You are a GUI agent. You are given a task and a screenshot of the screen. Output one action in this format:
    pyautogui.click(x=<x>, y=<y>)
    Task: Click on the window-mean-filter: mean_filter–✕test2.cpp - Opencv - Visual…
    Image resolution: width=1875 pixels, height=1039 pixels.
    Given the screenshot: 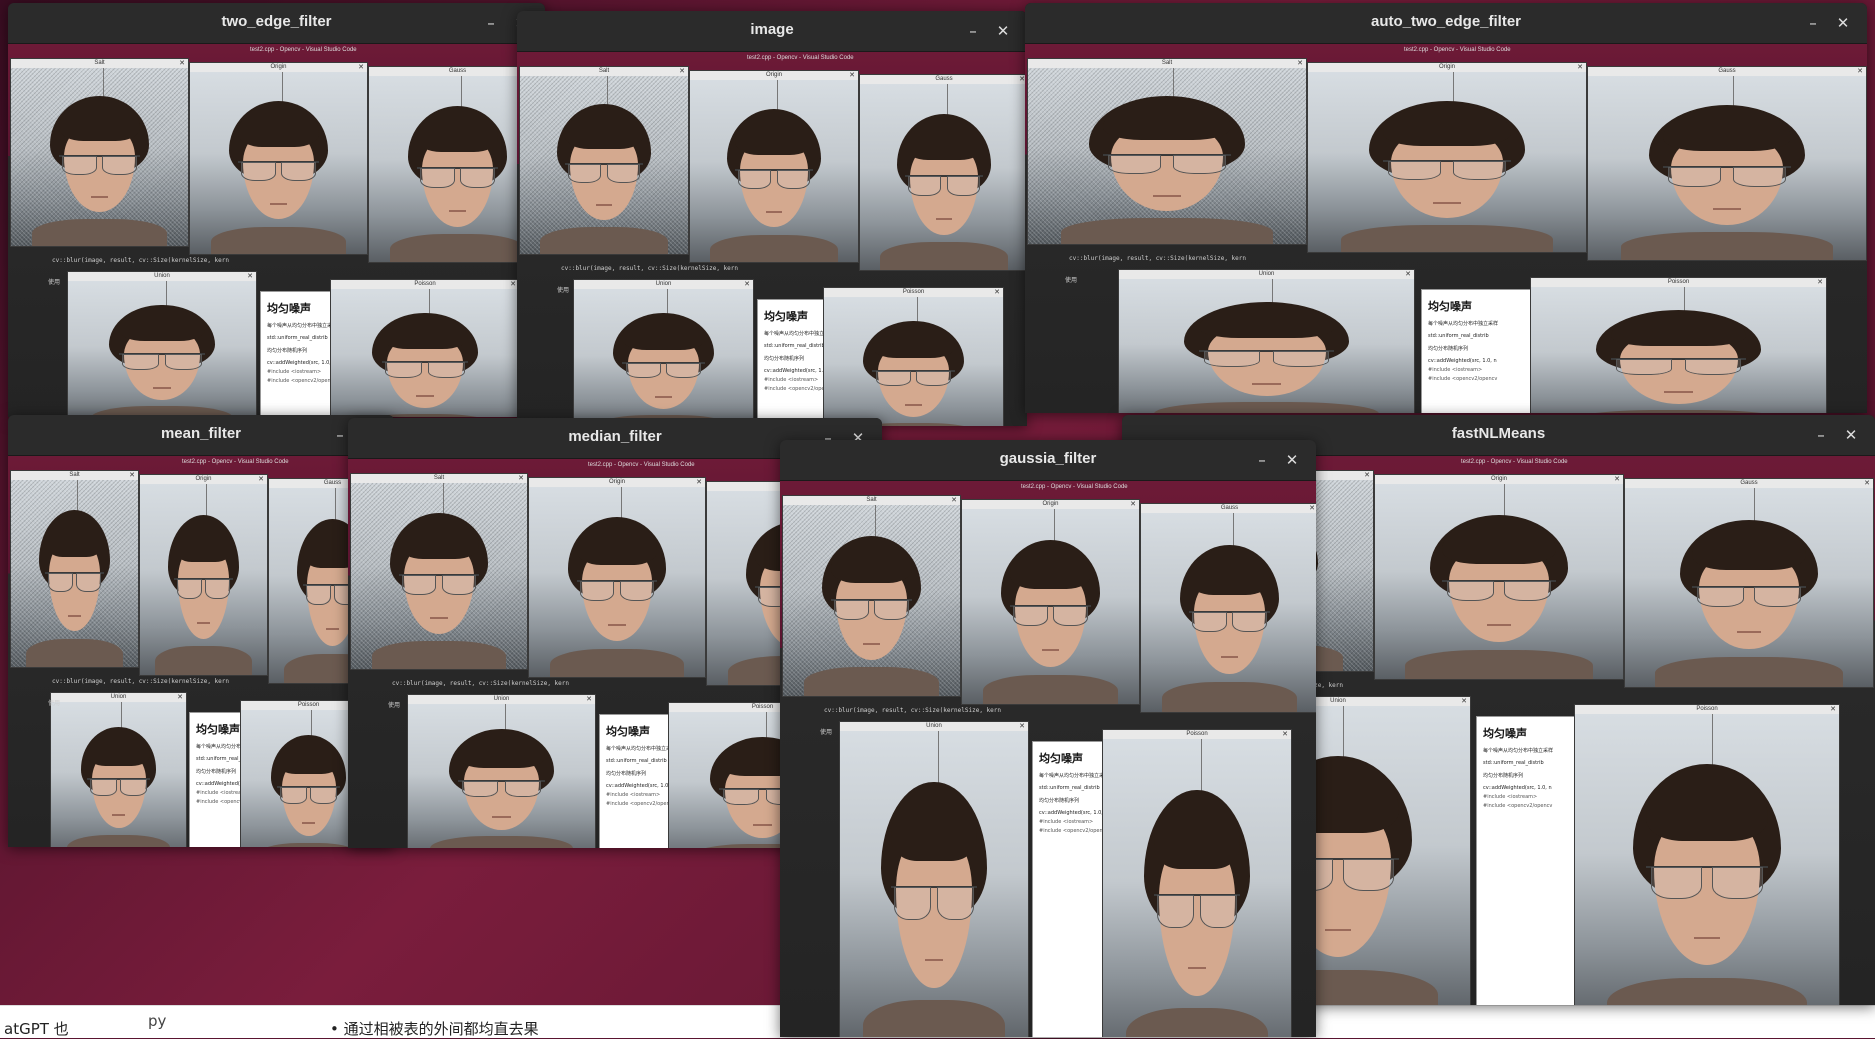 What is the action you would take?
    pyautogui.click(x=201, y=631)
    